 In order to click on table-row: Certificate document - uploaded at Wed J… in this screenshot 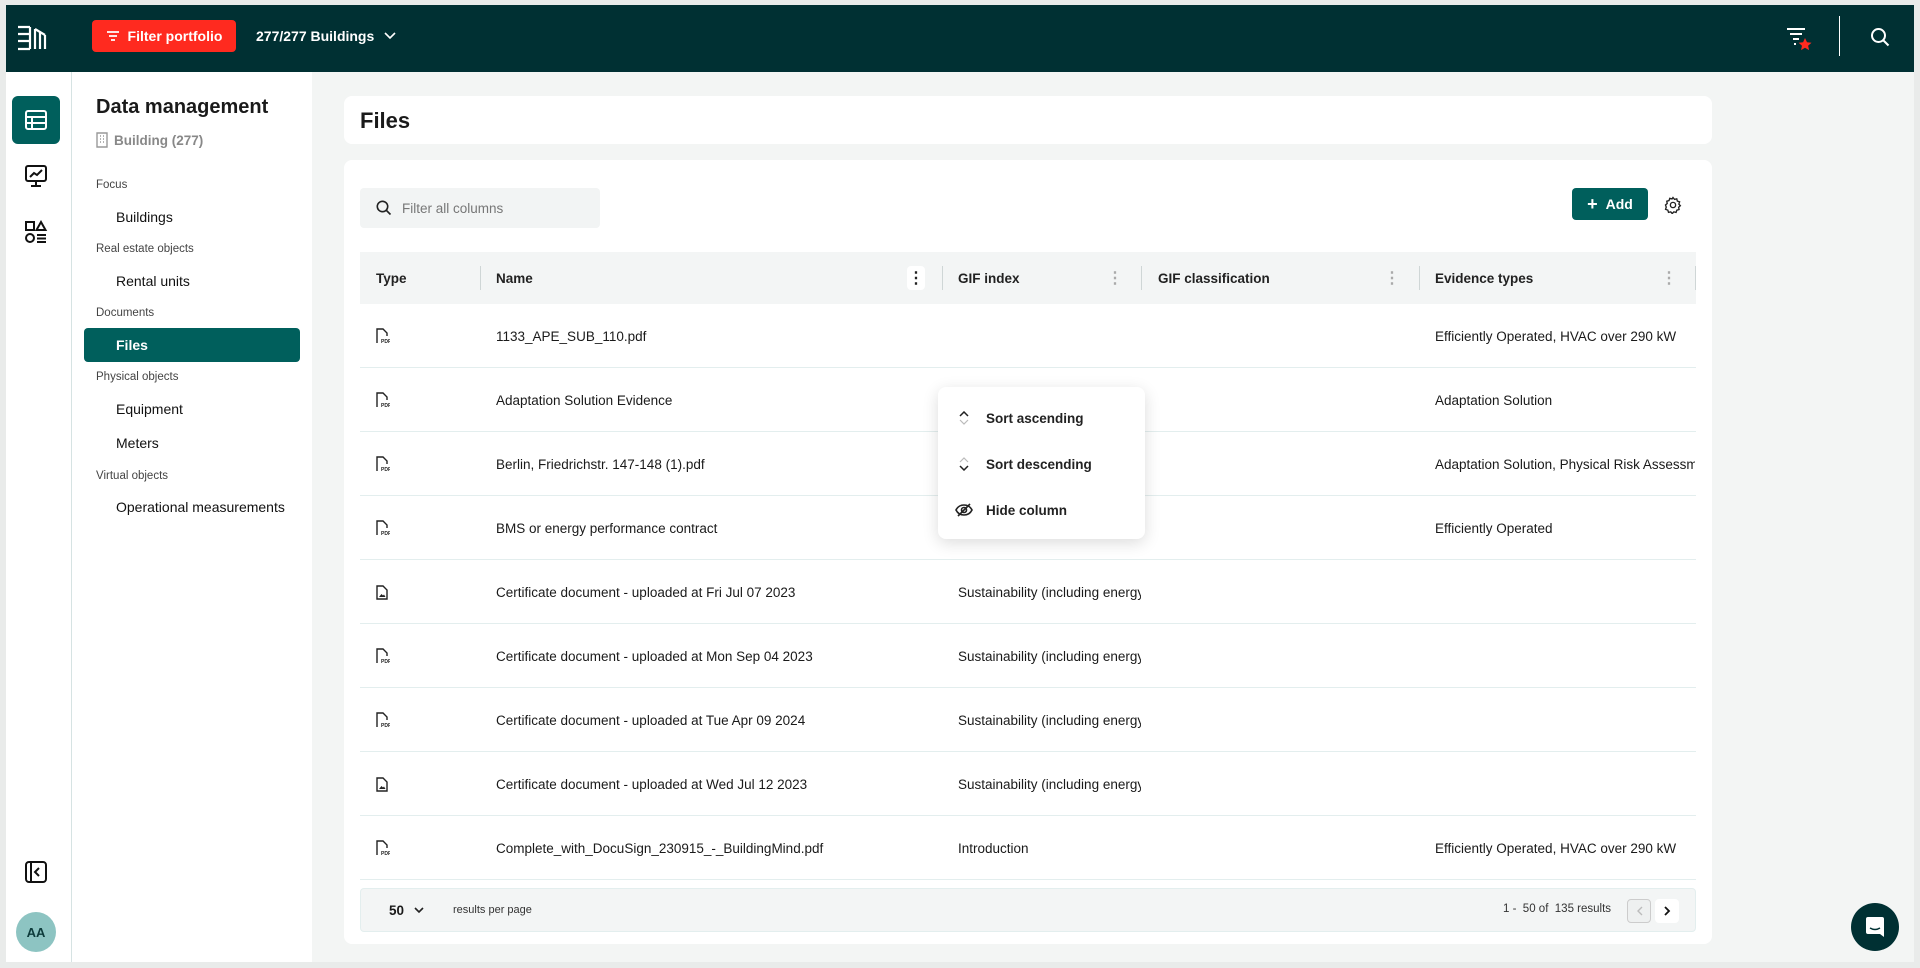, I will do `click(1028, 784)`.